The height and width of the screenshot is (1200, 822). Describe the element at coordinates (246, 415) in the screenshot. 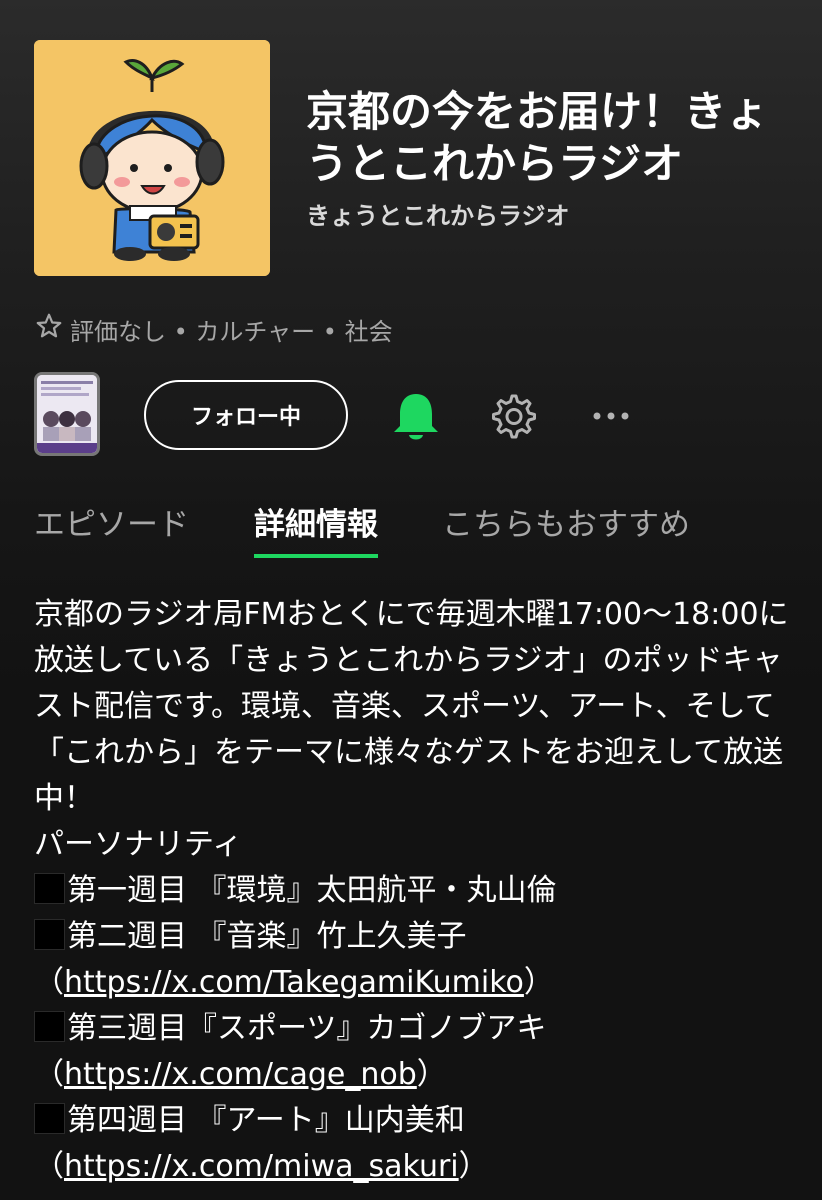

I see `follow-button: フォロー中` at that location.